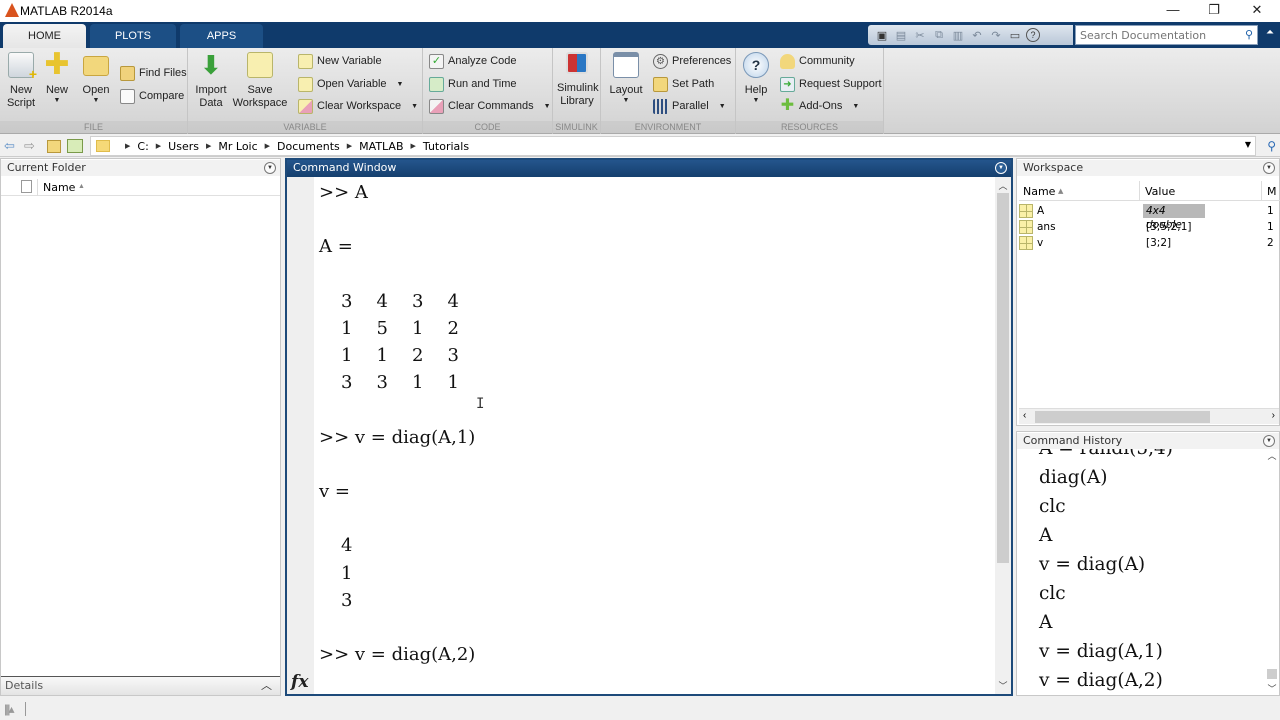 The image size is (1280, 720). I want to click on community-button: Community, so click(817, 61).